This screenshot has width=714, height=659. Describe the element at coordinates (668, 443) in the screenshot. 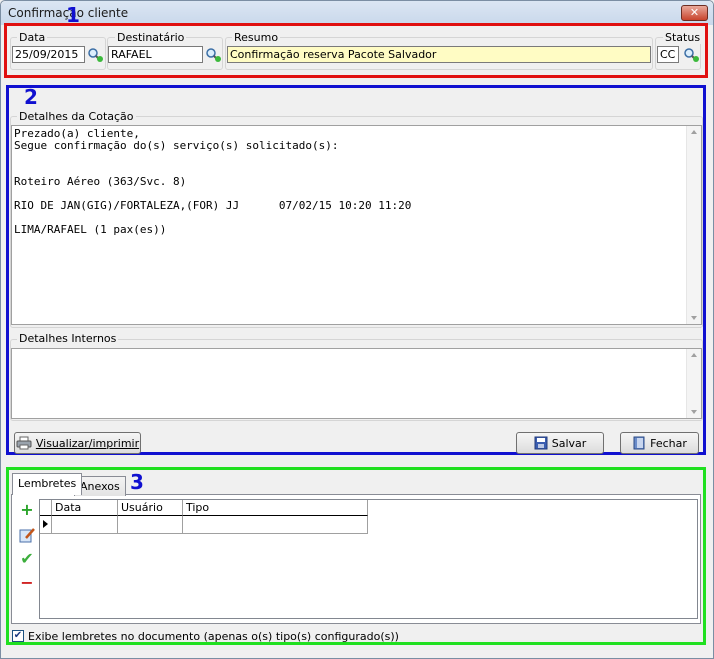

I see `fechar-label: Fechar` at that location.